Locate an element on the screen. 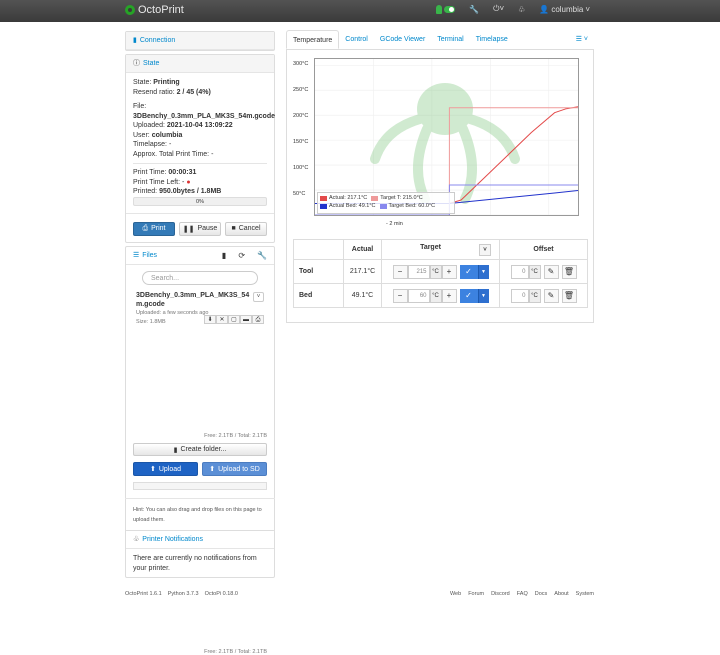 Image resolution: width=720 pixels, height=655 pixels. notifications-header: ♧ Printer Notifications is located at coordinates (200, 540).